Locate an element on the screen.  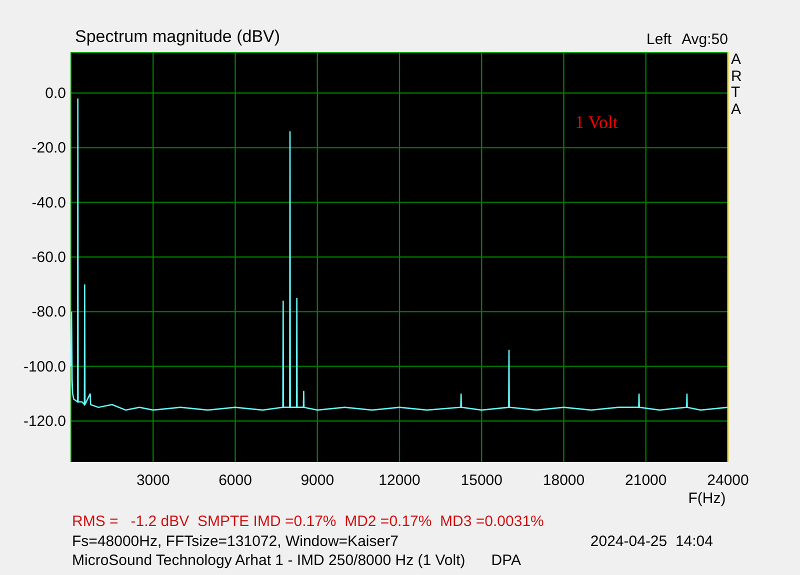
chart-title: Spectrum magnitude (dBV) is located at coordinates (177, 37).